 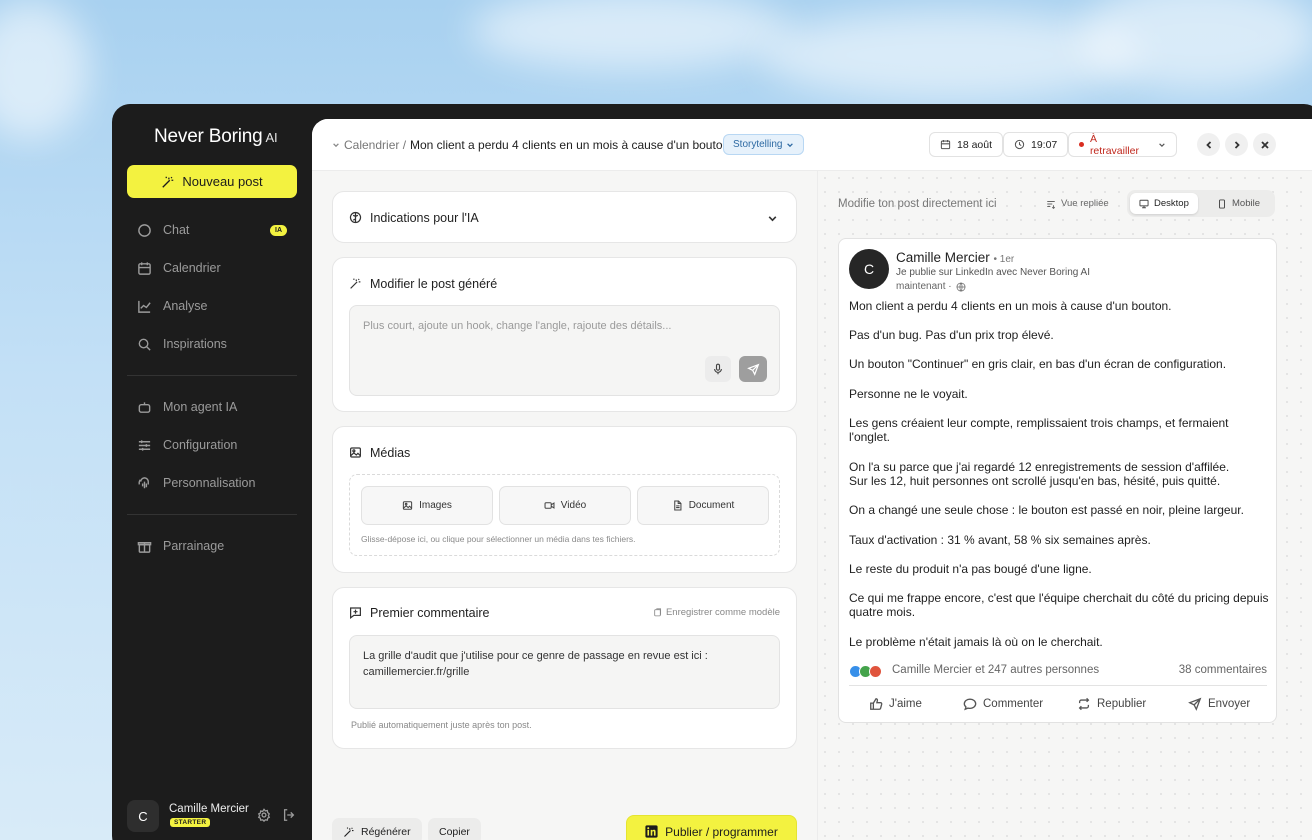 What do you see at coordinates (951, 335) in the screenshot?
I see `post-paragraph: Pas d'un bug. Pas d'un prix trop élevé.` at bounding box center [951, 335].